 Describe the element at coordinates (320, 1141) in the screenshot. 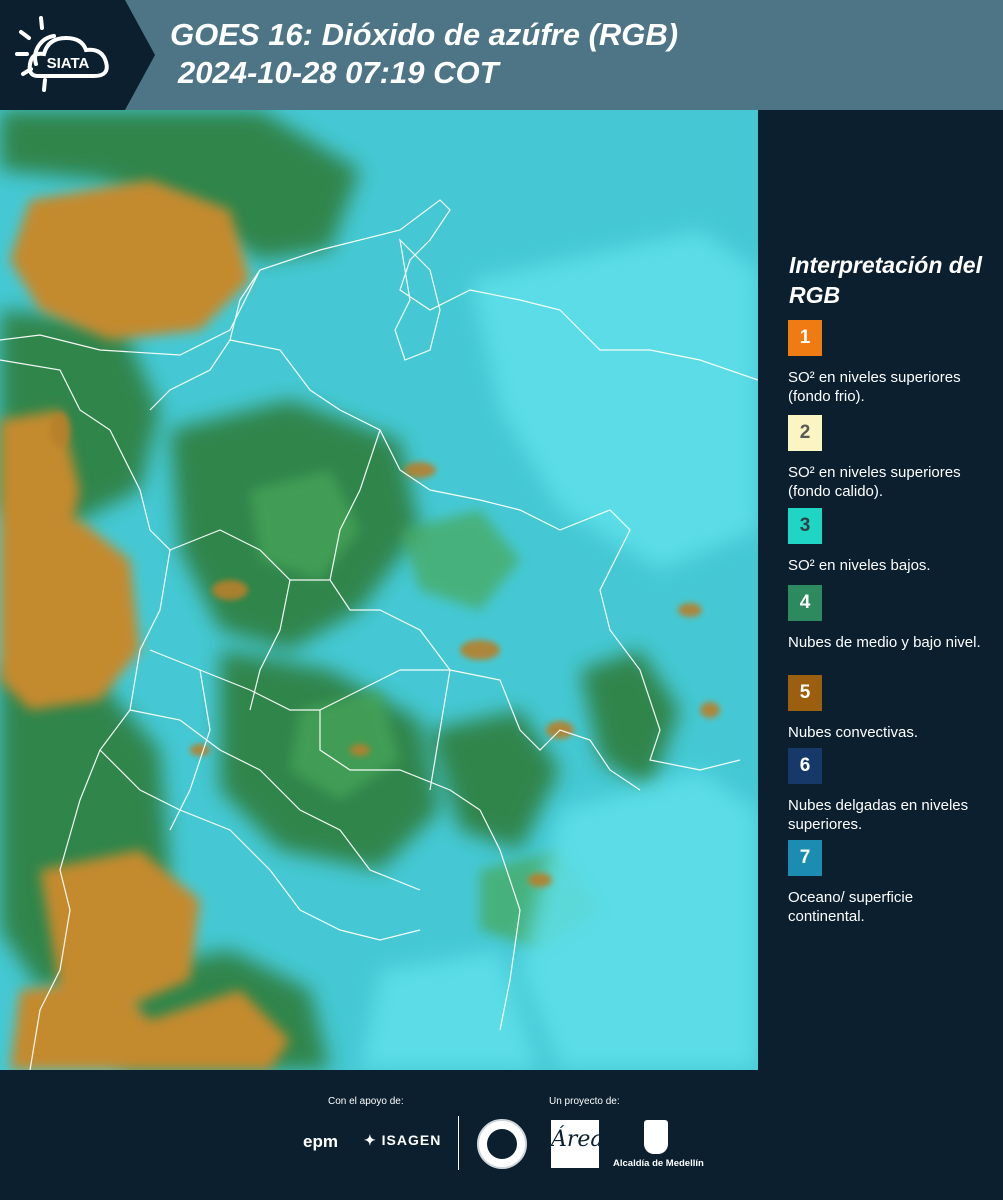

I see `epm-logo: epm` at that location.